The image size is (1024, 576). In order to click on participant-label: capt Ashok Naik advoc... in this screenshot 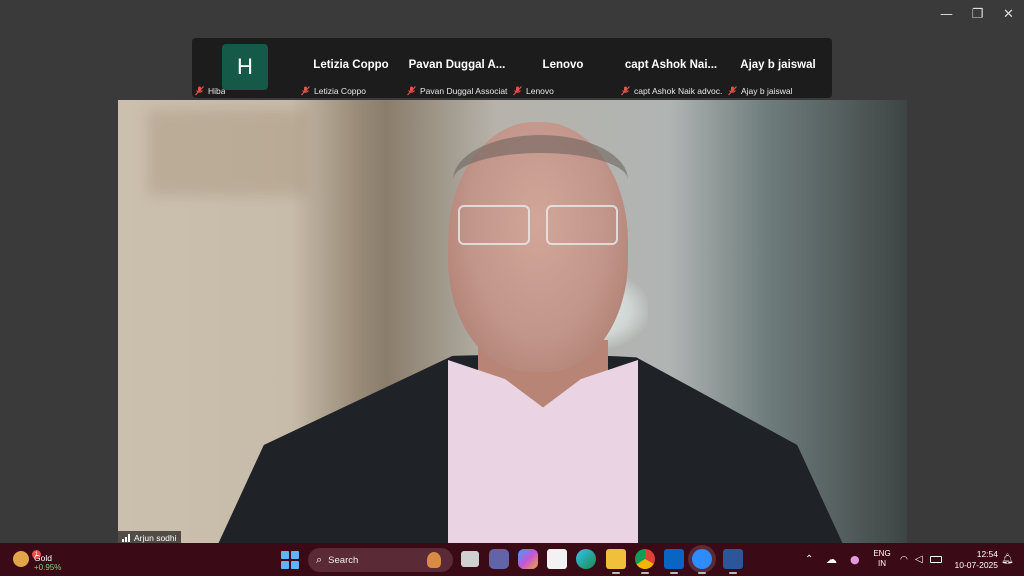, I will do `click(678, 90)`.